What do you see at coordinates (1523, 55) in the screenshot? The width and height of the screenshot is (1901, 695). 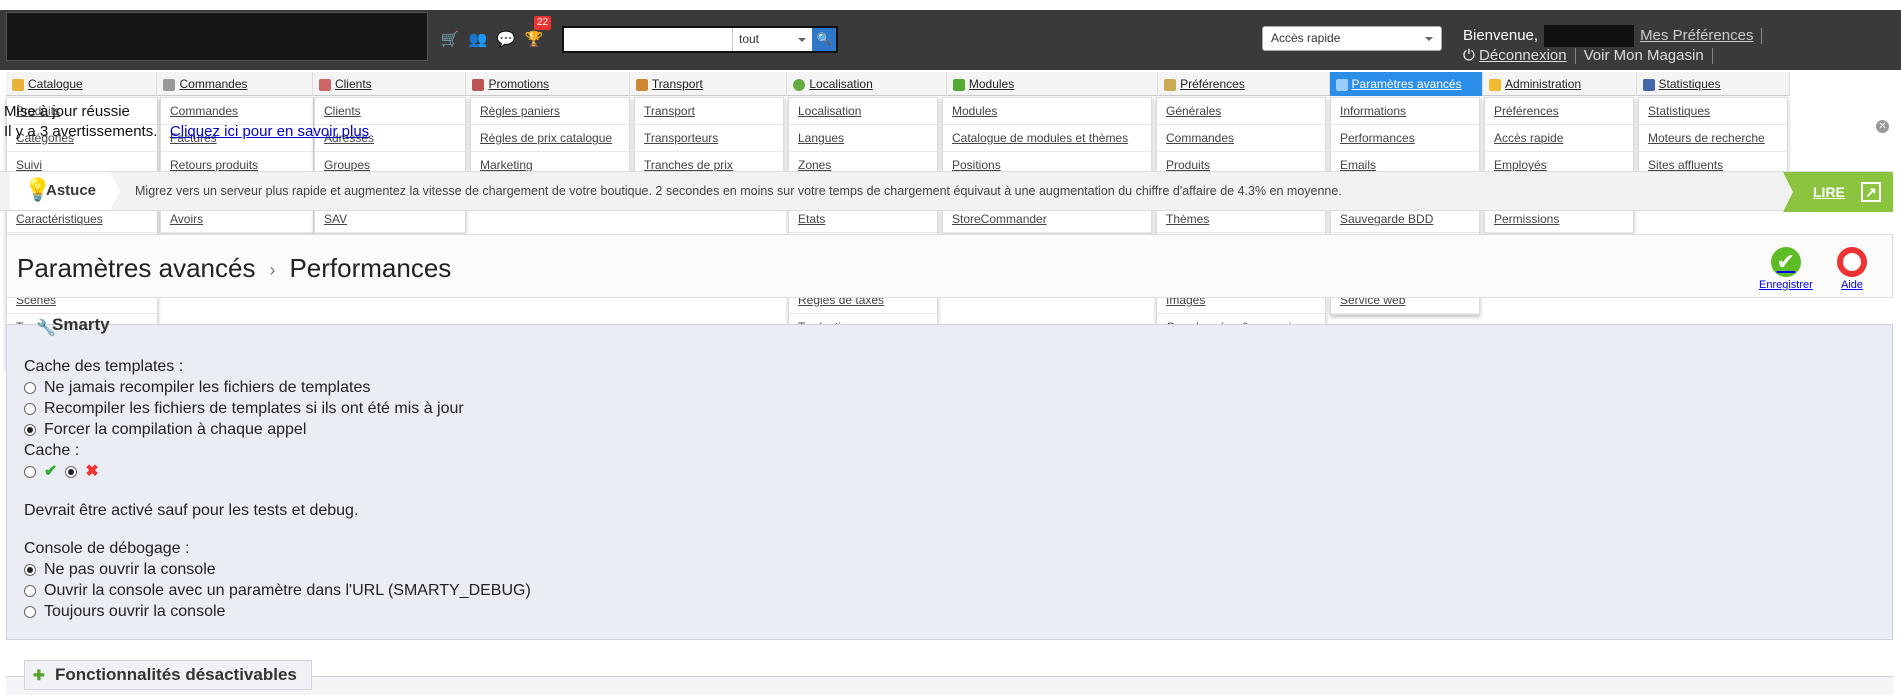 I see `logout-link: Déconnexion` at bounding box center [1523, 55].